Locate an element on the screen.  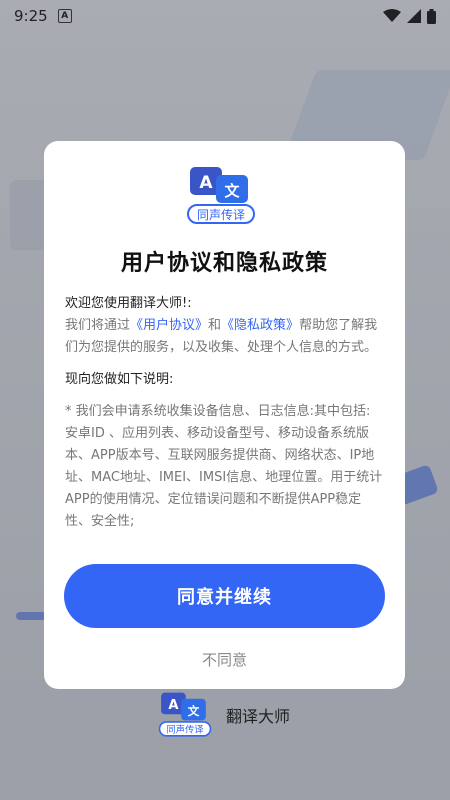
notification-icon: A is located at coordinates (64, 16).